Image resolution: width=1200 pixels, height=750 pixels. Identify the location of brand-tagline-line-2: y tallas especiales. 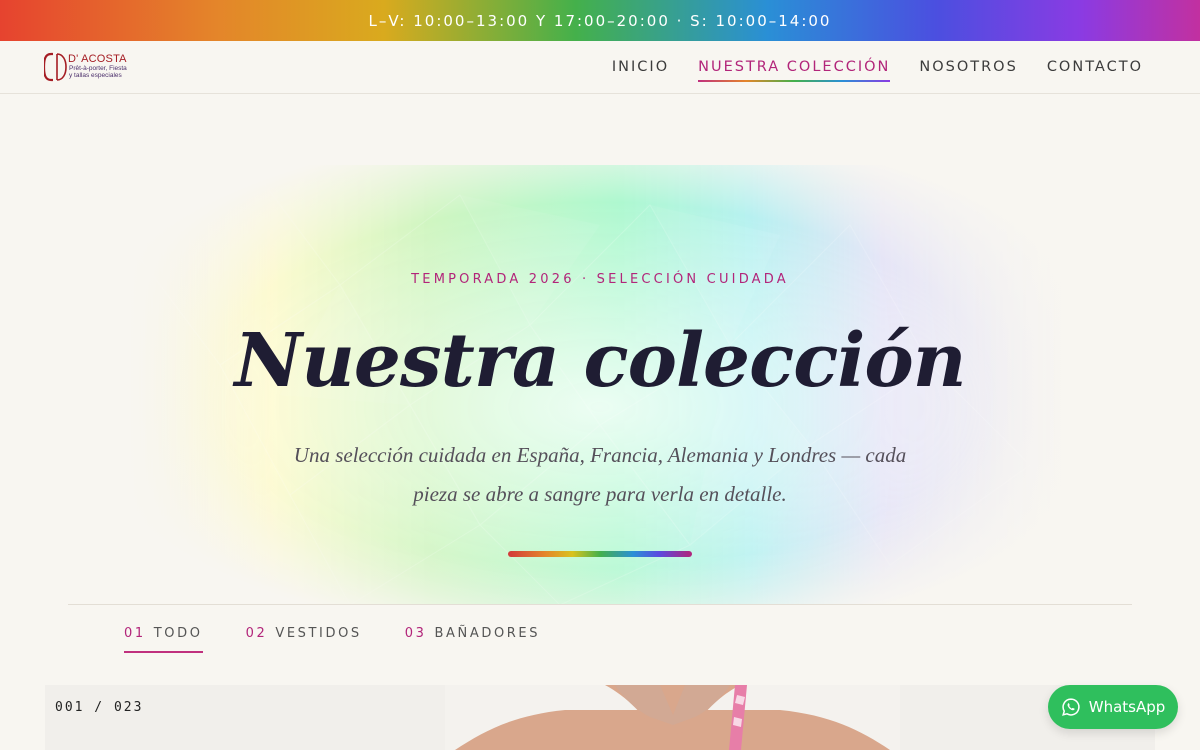
(95, 75).